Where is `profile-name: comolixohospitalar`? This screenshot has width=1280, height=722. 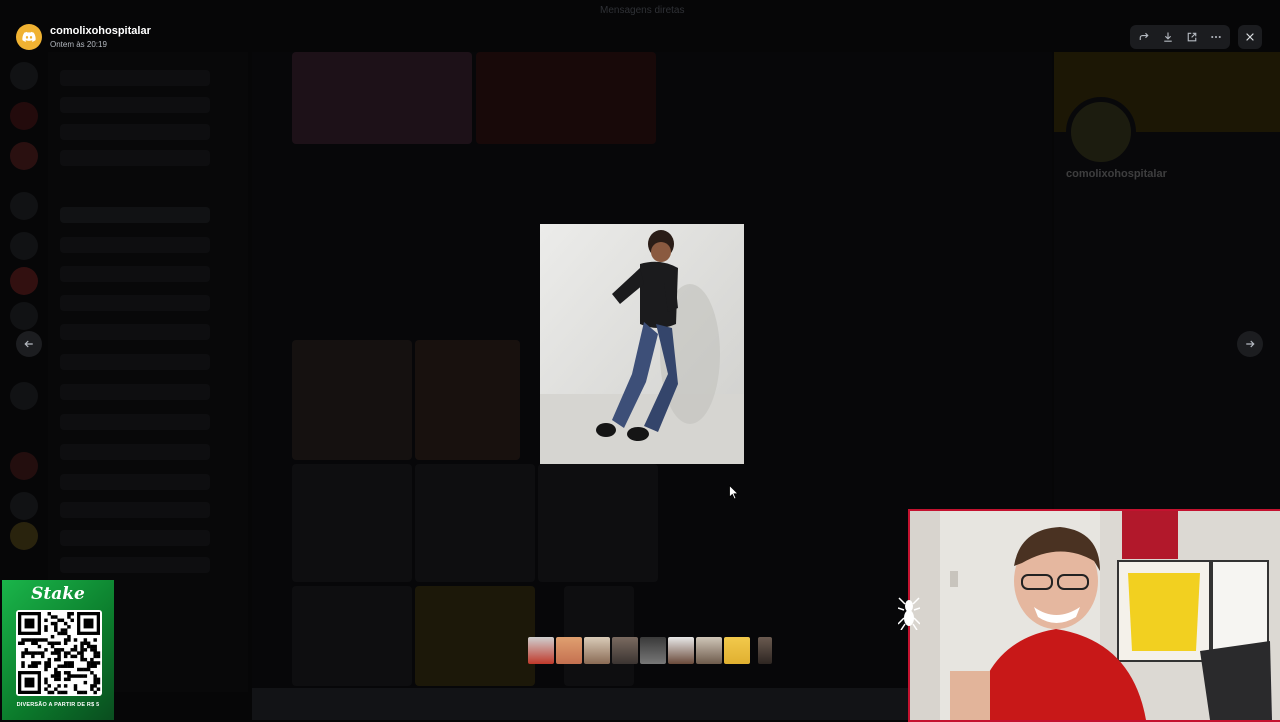
profile-name: comolixohospitalar is located at coordinates (1116, 174).